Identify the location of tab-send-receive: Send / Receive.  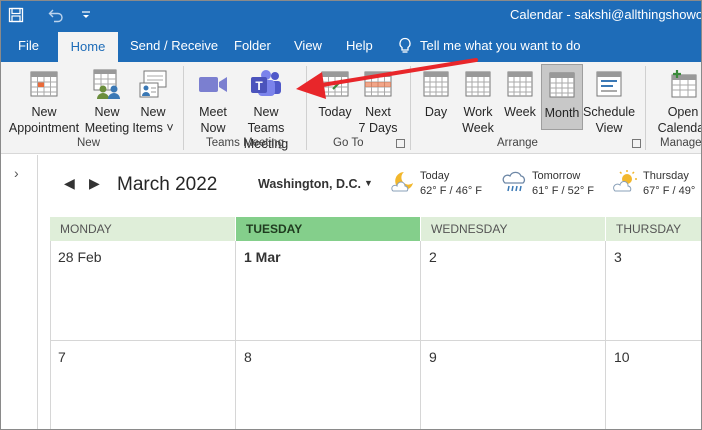
(174, 46).